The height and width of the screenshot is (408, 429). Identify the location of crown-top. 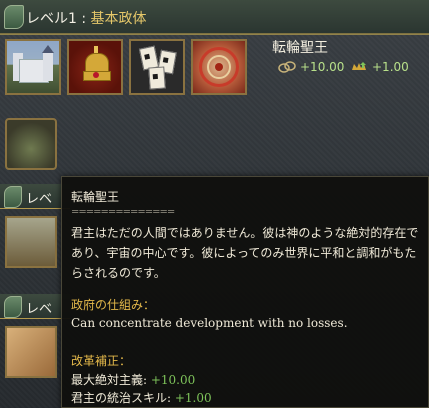
(97, 63).